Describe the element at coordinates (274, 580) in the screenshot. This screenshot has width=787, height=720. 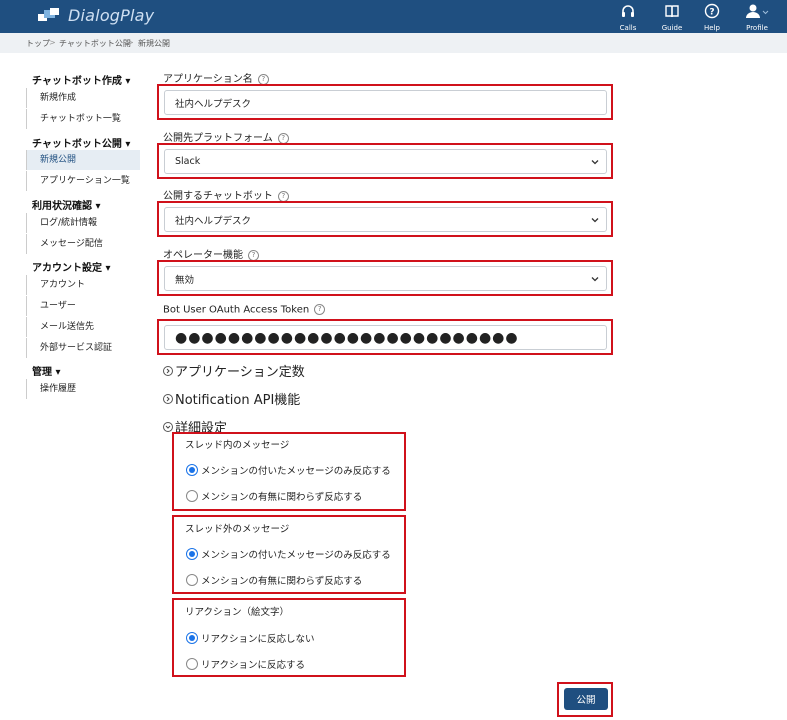
I see `out-thread-option-any: メンションの有無に関わらず反応する` at that location.